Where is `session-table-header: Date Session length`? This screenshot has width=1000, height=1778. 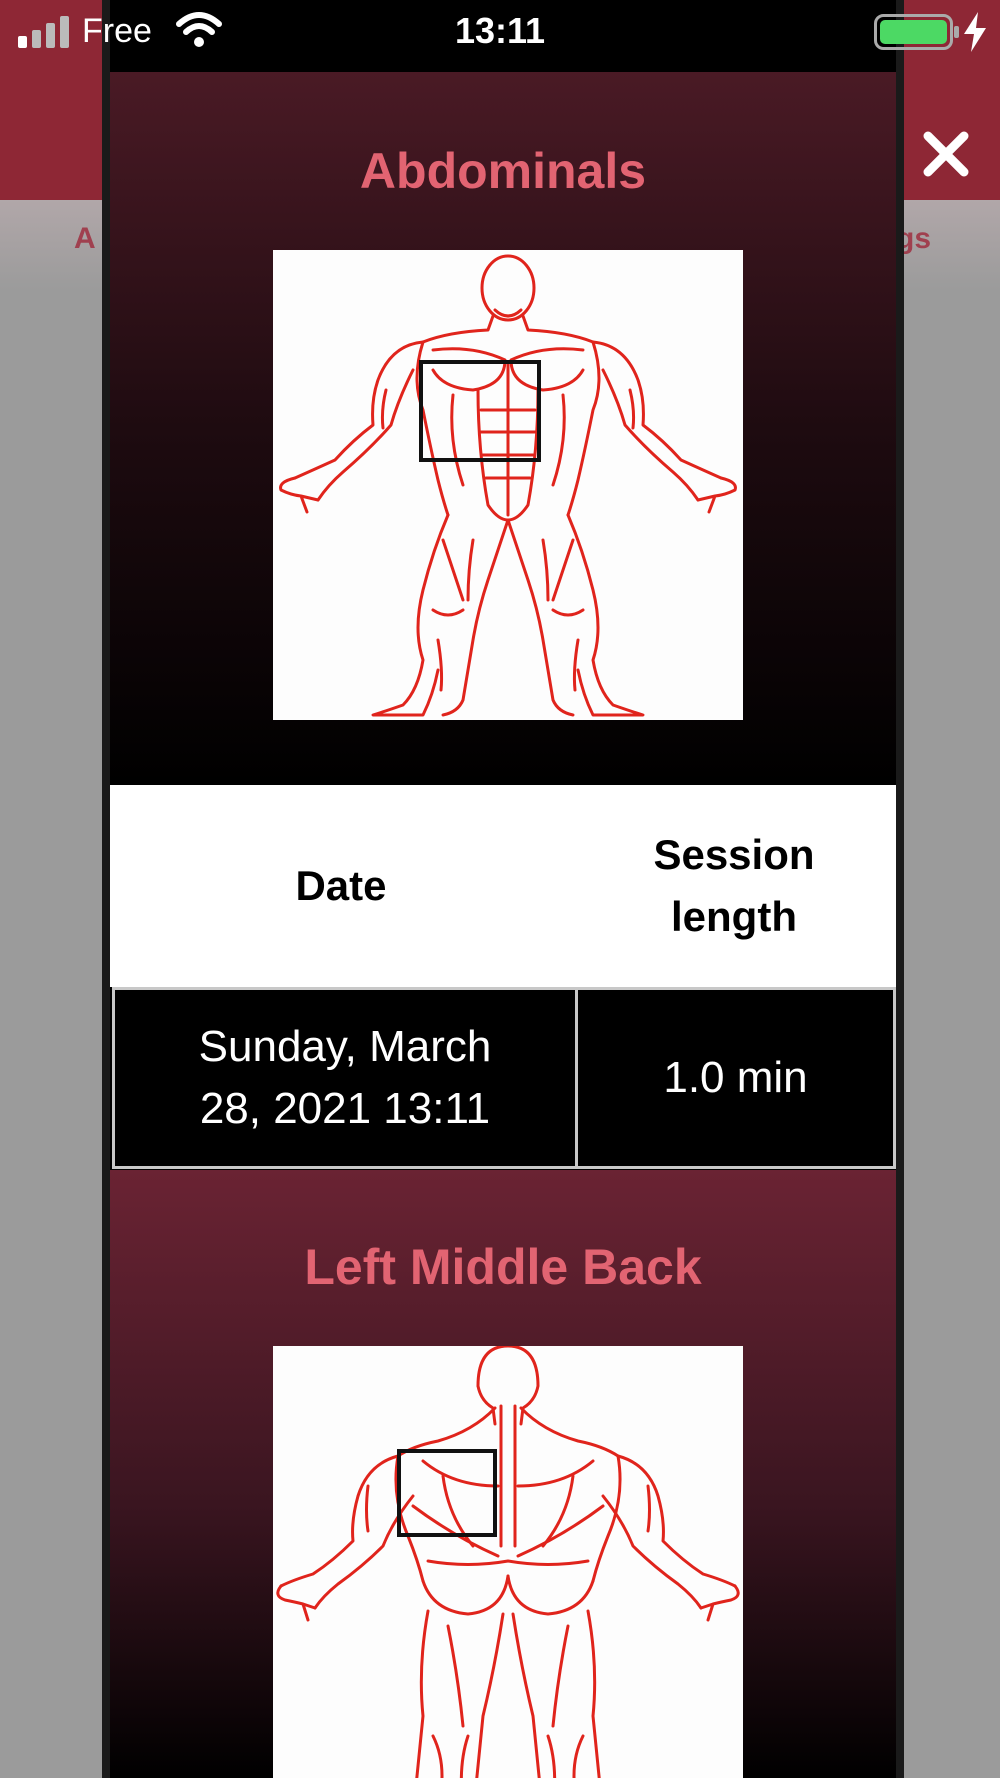 session-table-header: Date Session length is located at coordinates (503, 886).